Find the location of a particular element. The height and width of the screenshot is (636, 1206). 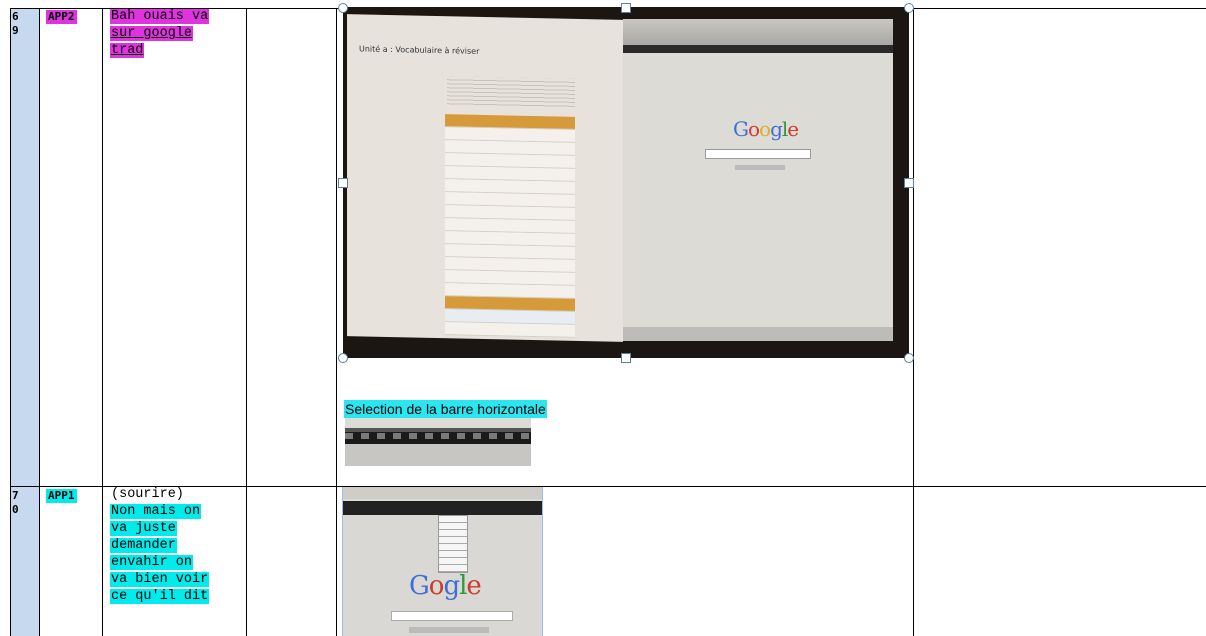

resize-handle-bottom is located at coordinates (626, 358).